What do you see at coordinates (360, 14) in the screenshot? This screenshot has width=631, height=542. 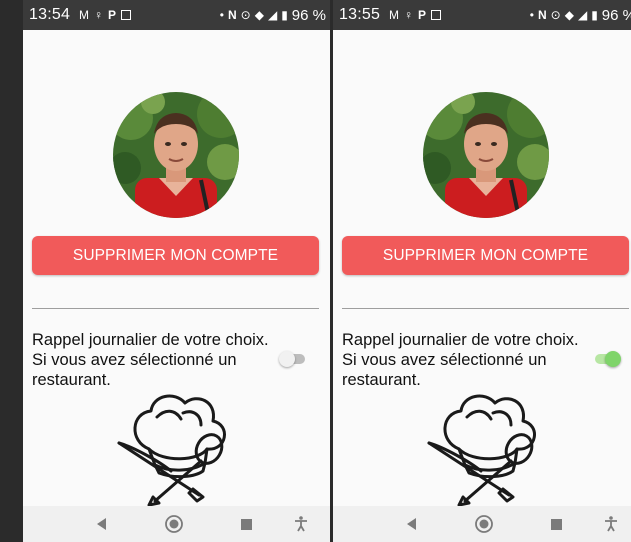 I see `status-time: 13:55` at bounding box center [360, 14].